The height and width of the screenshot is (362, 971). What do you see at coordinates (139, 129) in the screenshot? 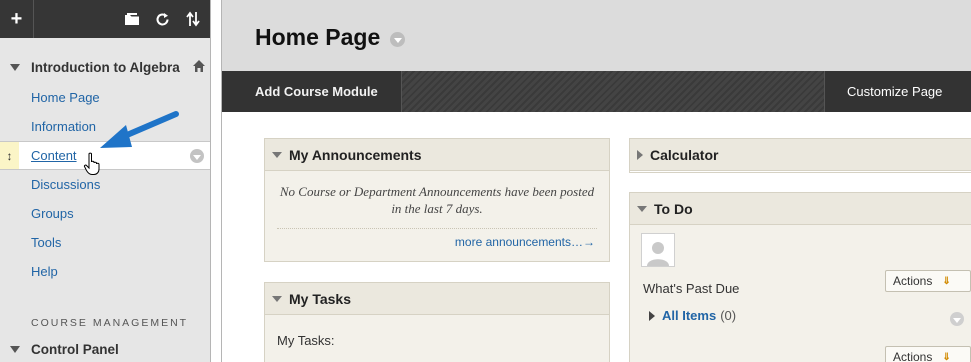
I see `blue-arrow-annotation-icon` at bounding box center [139, 129].